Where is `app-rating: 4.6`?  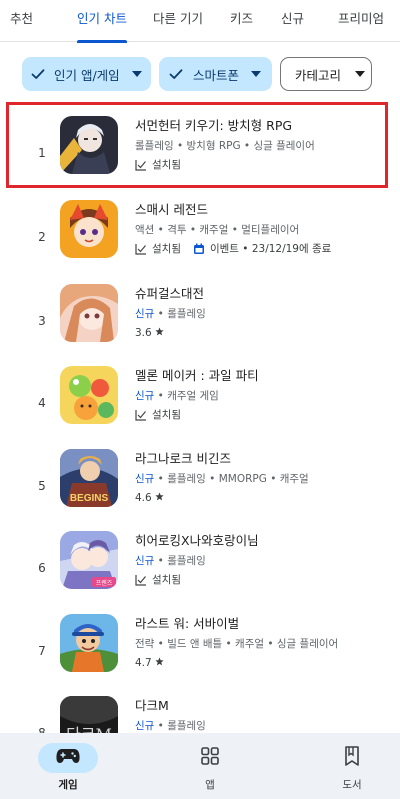
app-rating: 4.6 is located at coordinates (264, 498).